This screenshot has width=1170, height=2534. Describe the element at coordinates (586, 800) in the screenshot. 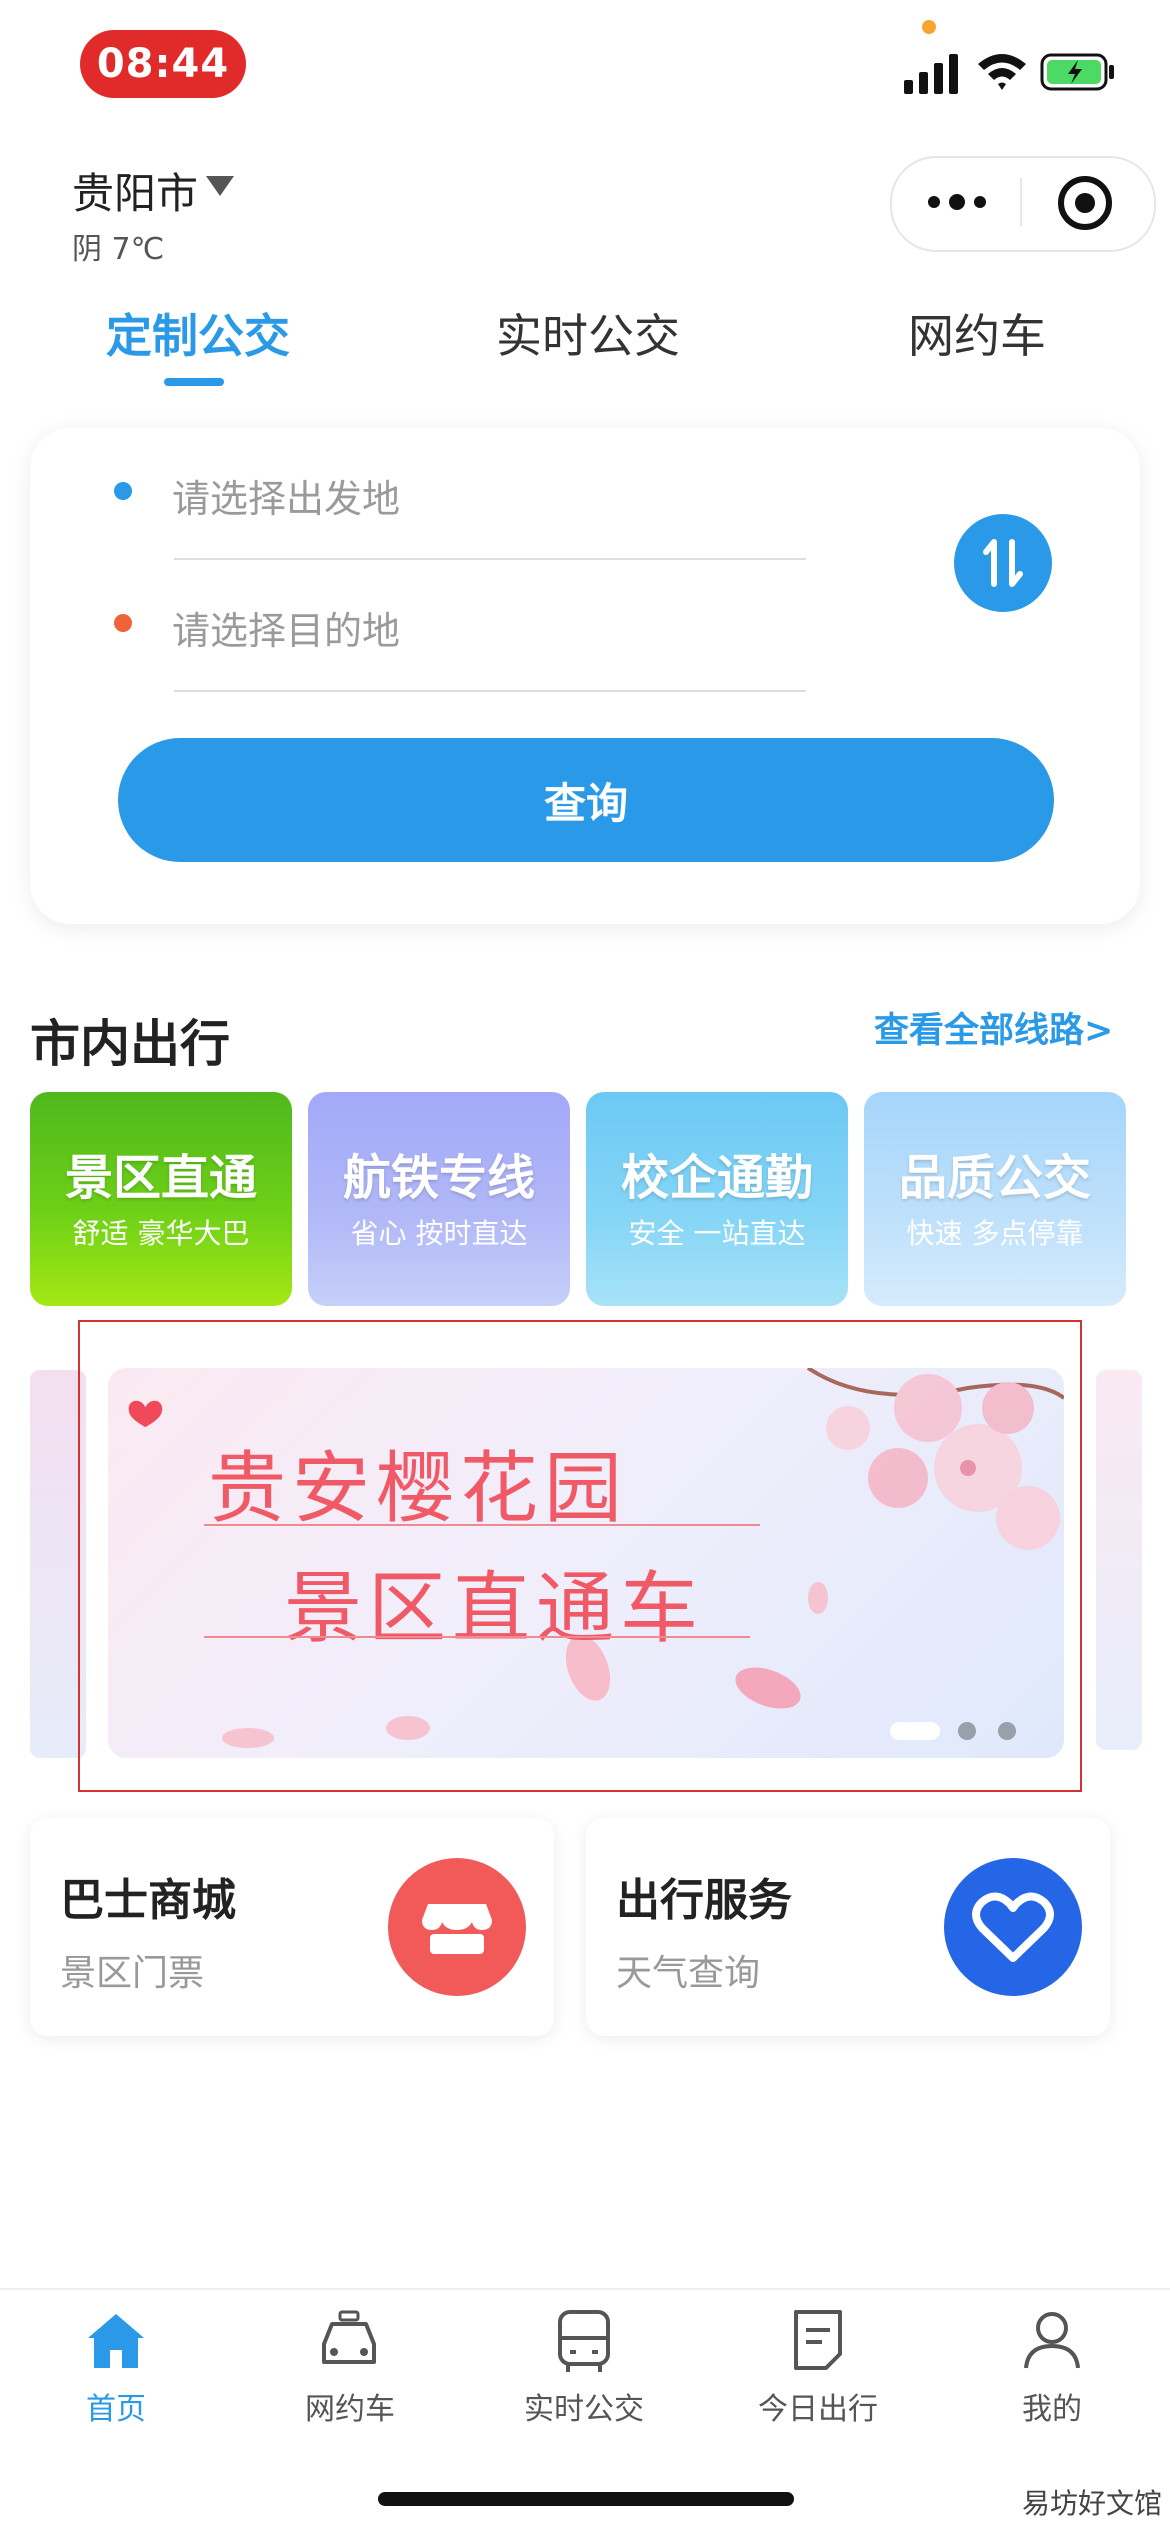

I see `query-button: 查询` at that location.